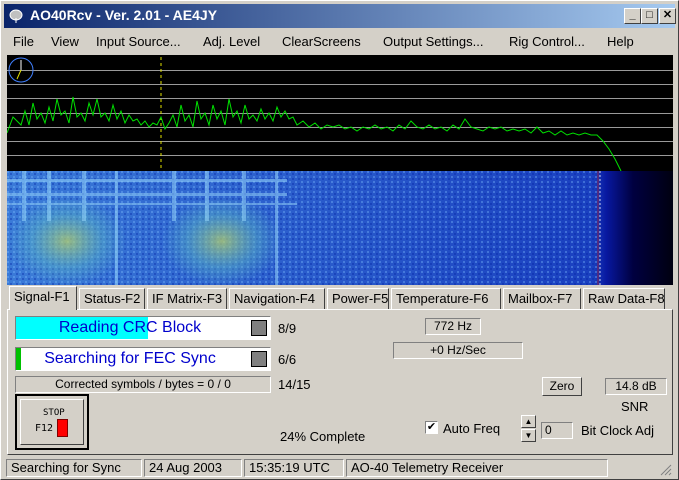  Describe the element at coordinates (130, 358) in the screenshot. I see `fec-progress-label: Searching for FEC Sync` at that location.